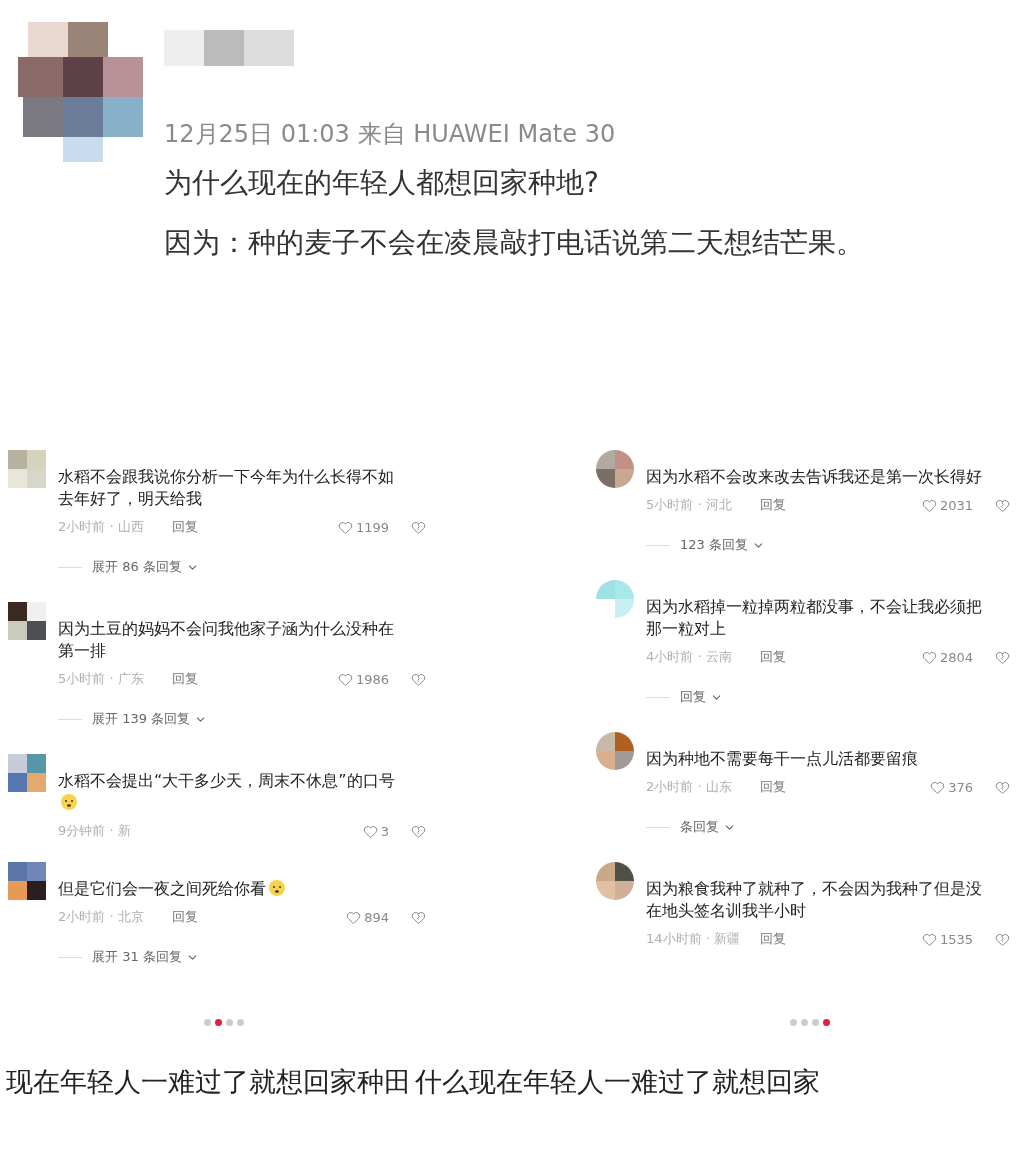  What do you see at coordinates (947, 505) in the screenshot?
I see `like-button: 2031` at bounding box center [947, 505].